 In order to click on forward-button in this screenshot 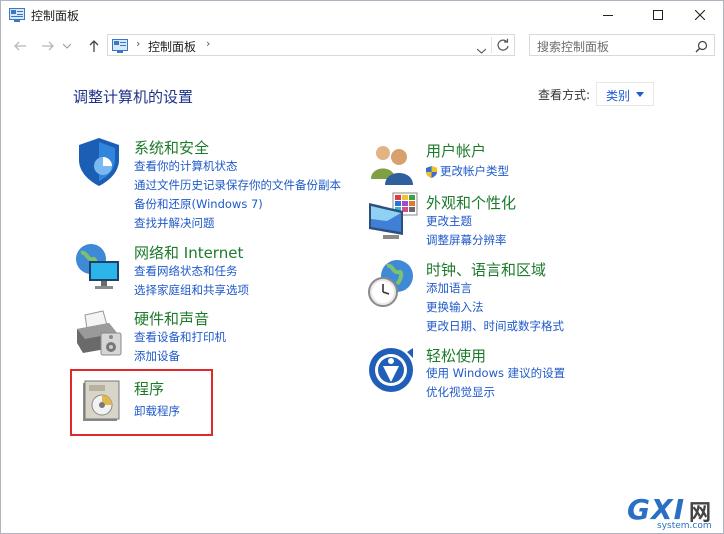, I will do `click(48, 46)`.